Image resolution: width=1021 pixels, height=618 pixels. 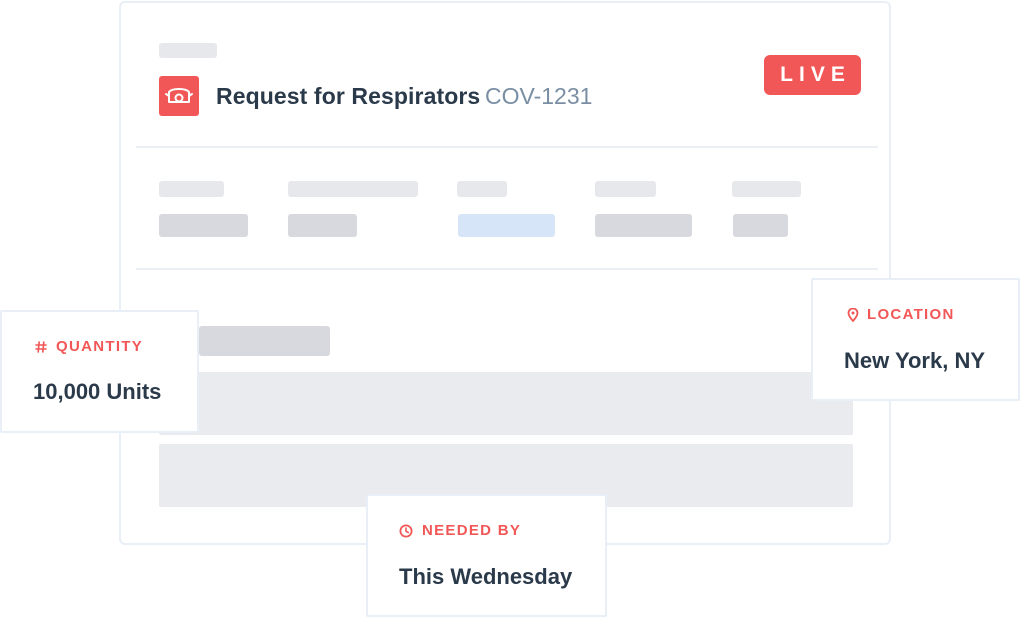 I want to click on request-code: COV-1231, so click(x=539, y=96).